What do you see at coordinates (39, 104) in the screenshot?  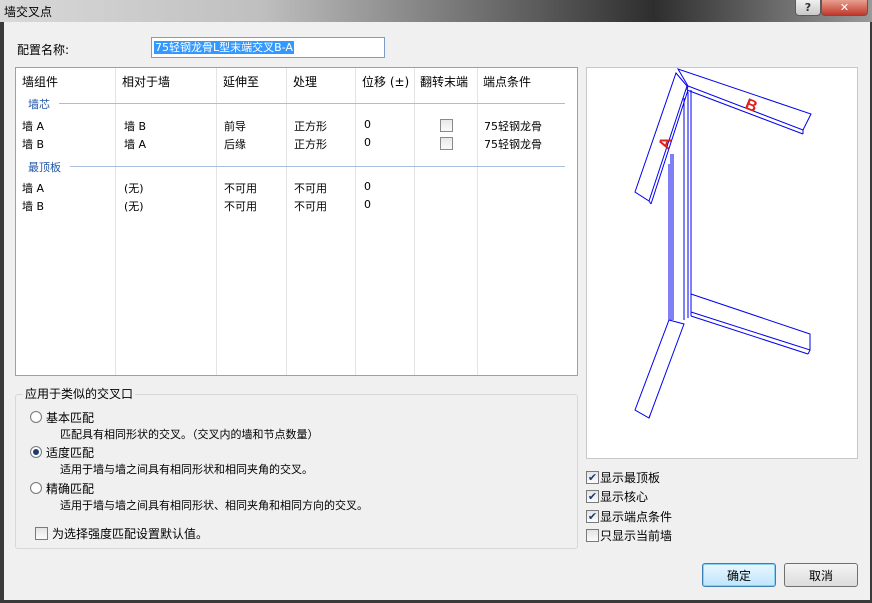 I see `section-core: 墙芯` at bounding box center [39, 104].